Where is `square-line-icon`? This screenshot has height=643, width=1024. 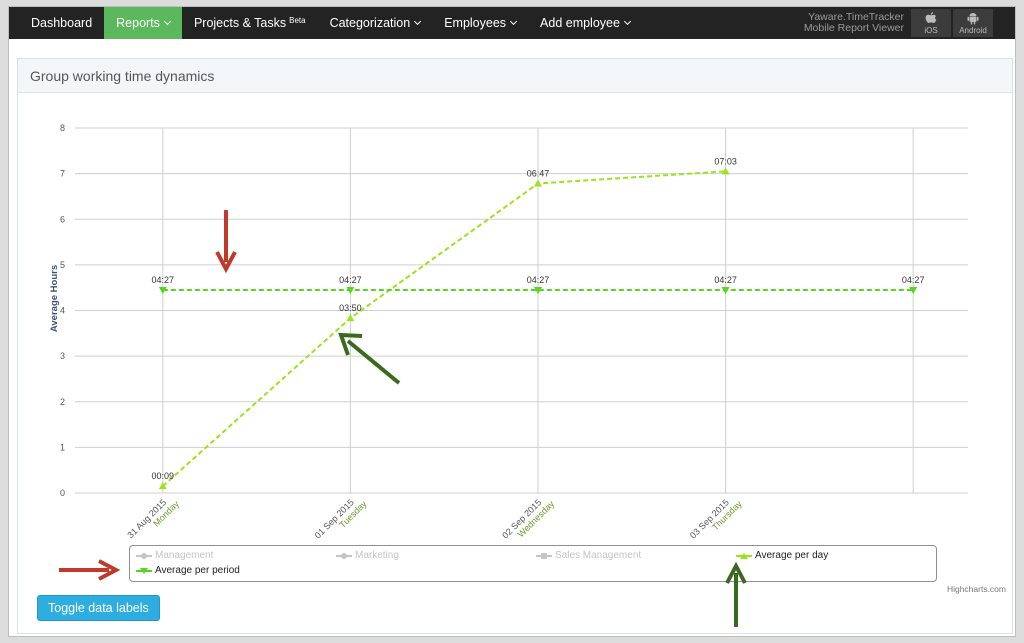
square-line-icon is located at coordinates (544, 556).